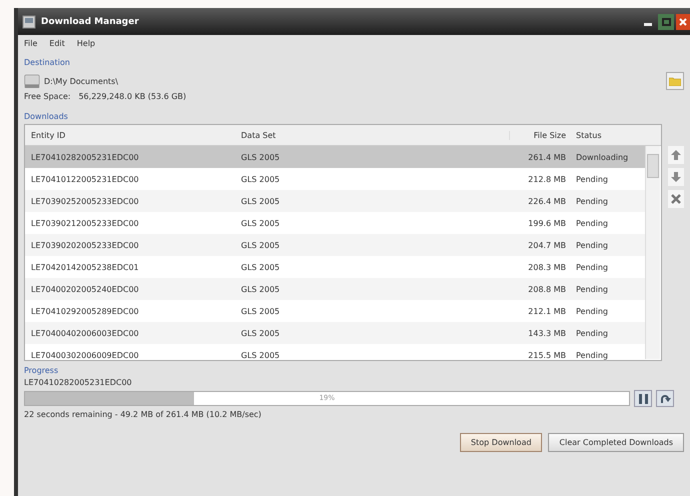 The width and height of the screenshot is (690, 496). What do you see at coordinates (41, 370) in the screenshot?
I see `section-label: Progress` at bounding box center [41, 370].